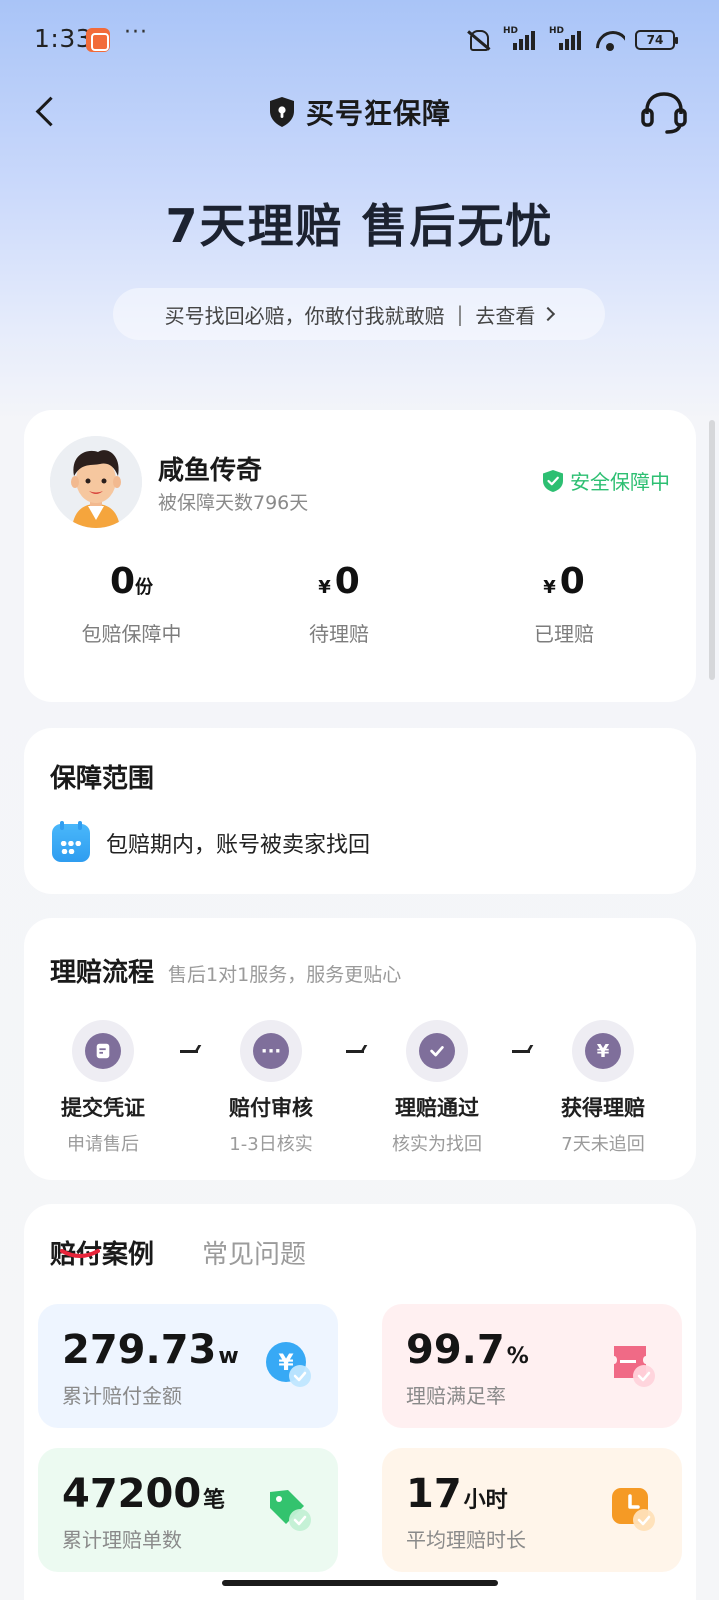  Describe the element at coordinates (437, 1088) in the screenshot. I see `process-step-approved: 理赔通过 核实为找回` at that location.